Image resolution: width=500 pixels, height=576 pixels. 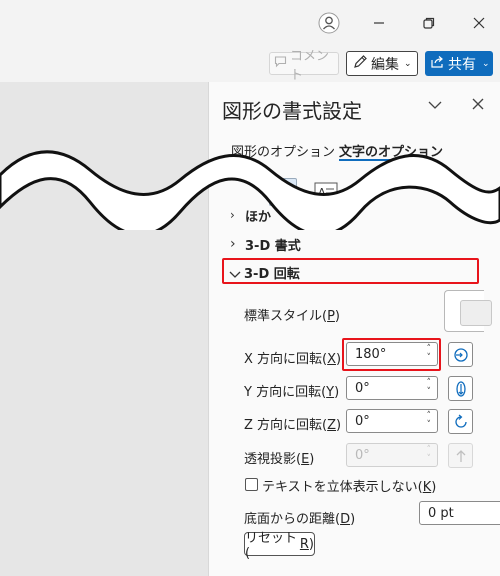 I want to click on preset-label: 標準スタイル(P), so click(x=292, y=316).